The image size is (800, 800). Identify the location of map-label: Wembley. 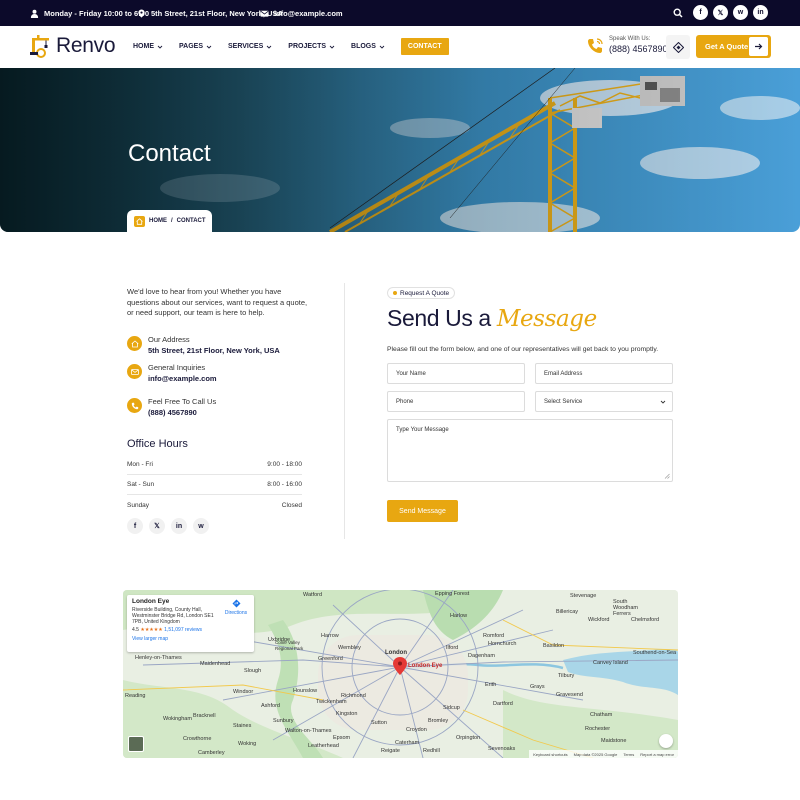
(349, 648).